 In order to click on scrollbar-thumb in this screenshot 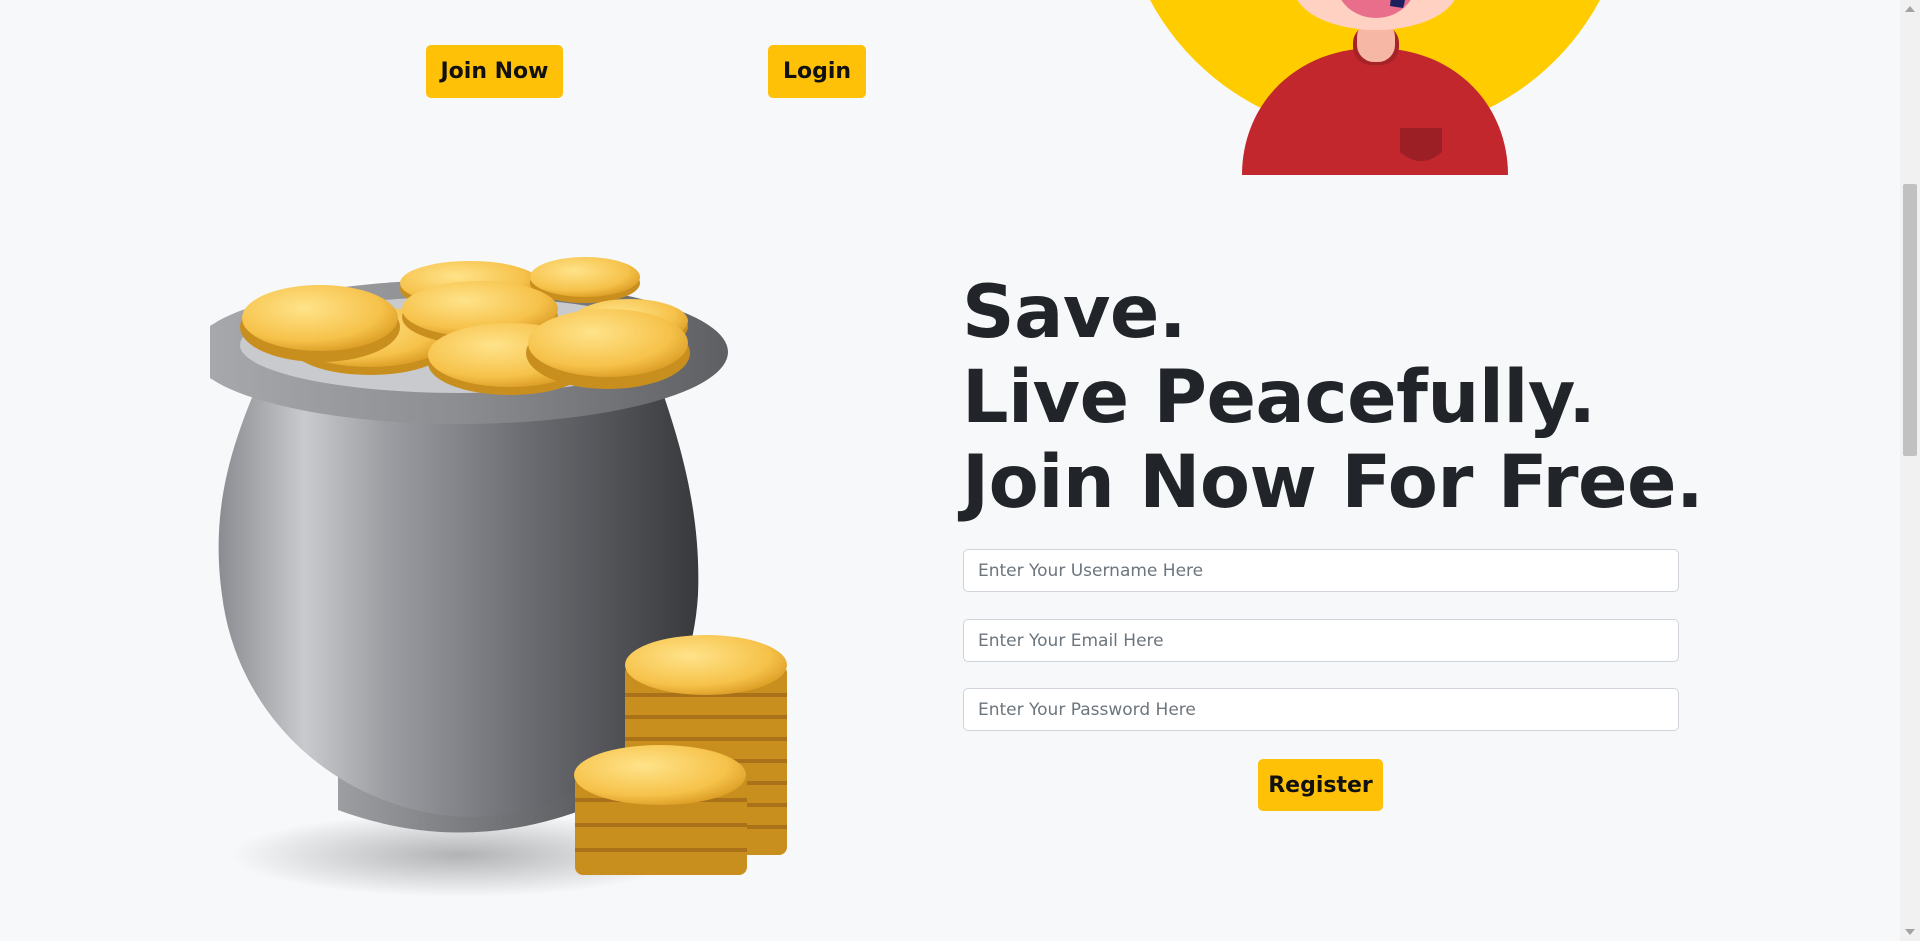, I will do `click(1910, 320)`.